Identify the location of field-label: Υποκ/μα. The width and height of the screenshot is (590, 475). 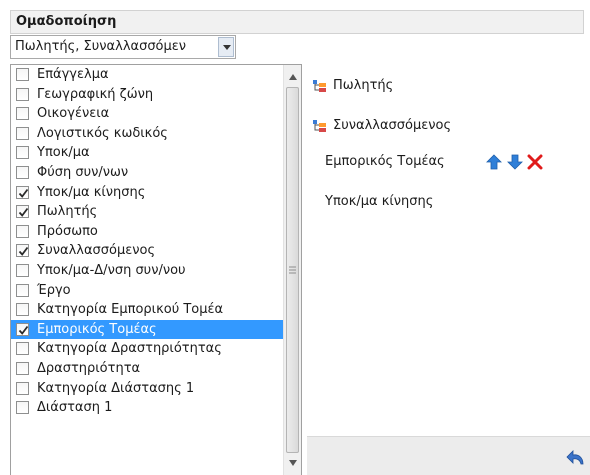
(63, 153).